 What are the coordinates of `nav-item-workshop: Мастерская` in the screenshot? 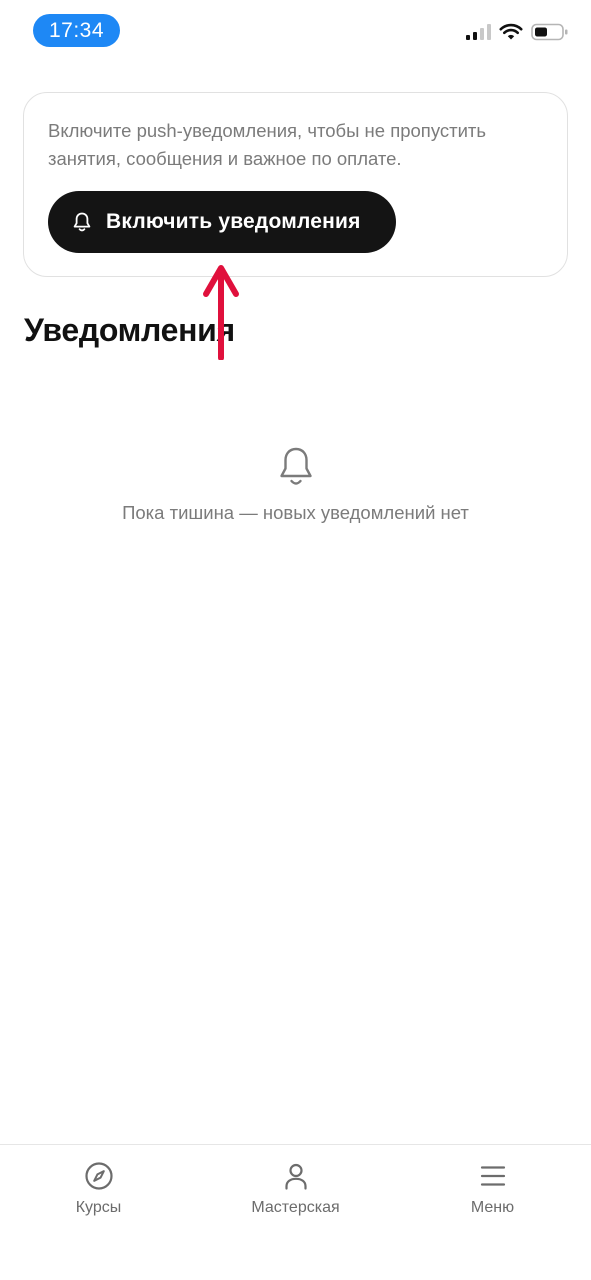 It's located at (295, 1190).